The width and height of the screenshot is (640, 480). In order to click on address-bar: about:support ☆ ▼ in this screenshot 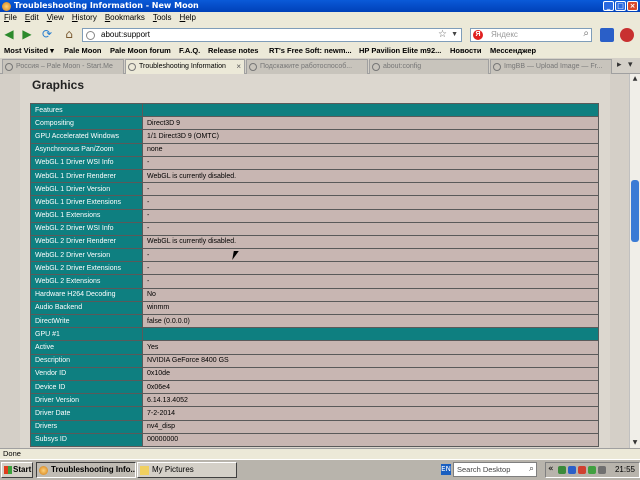, I will do `click(272, 35)`.